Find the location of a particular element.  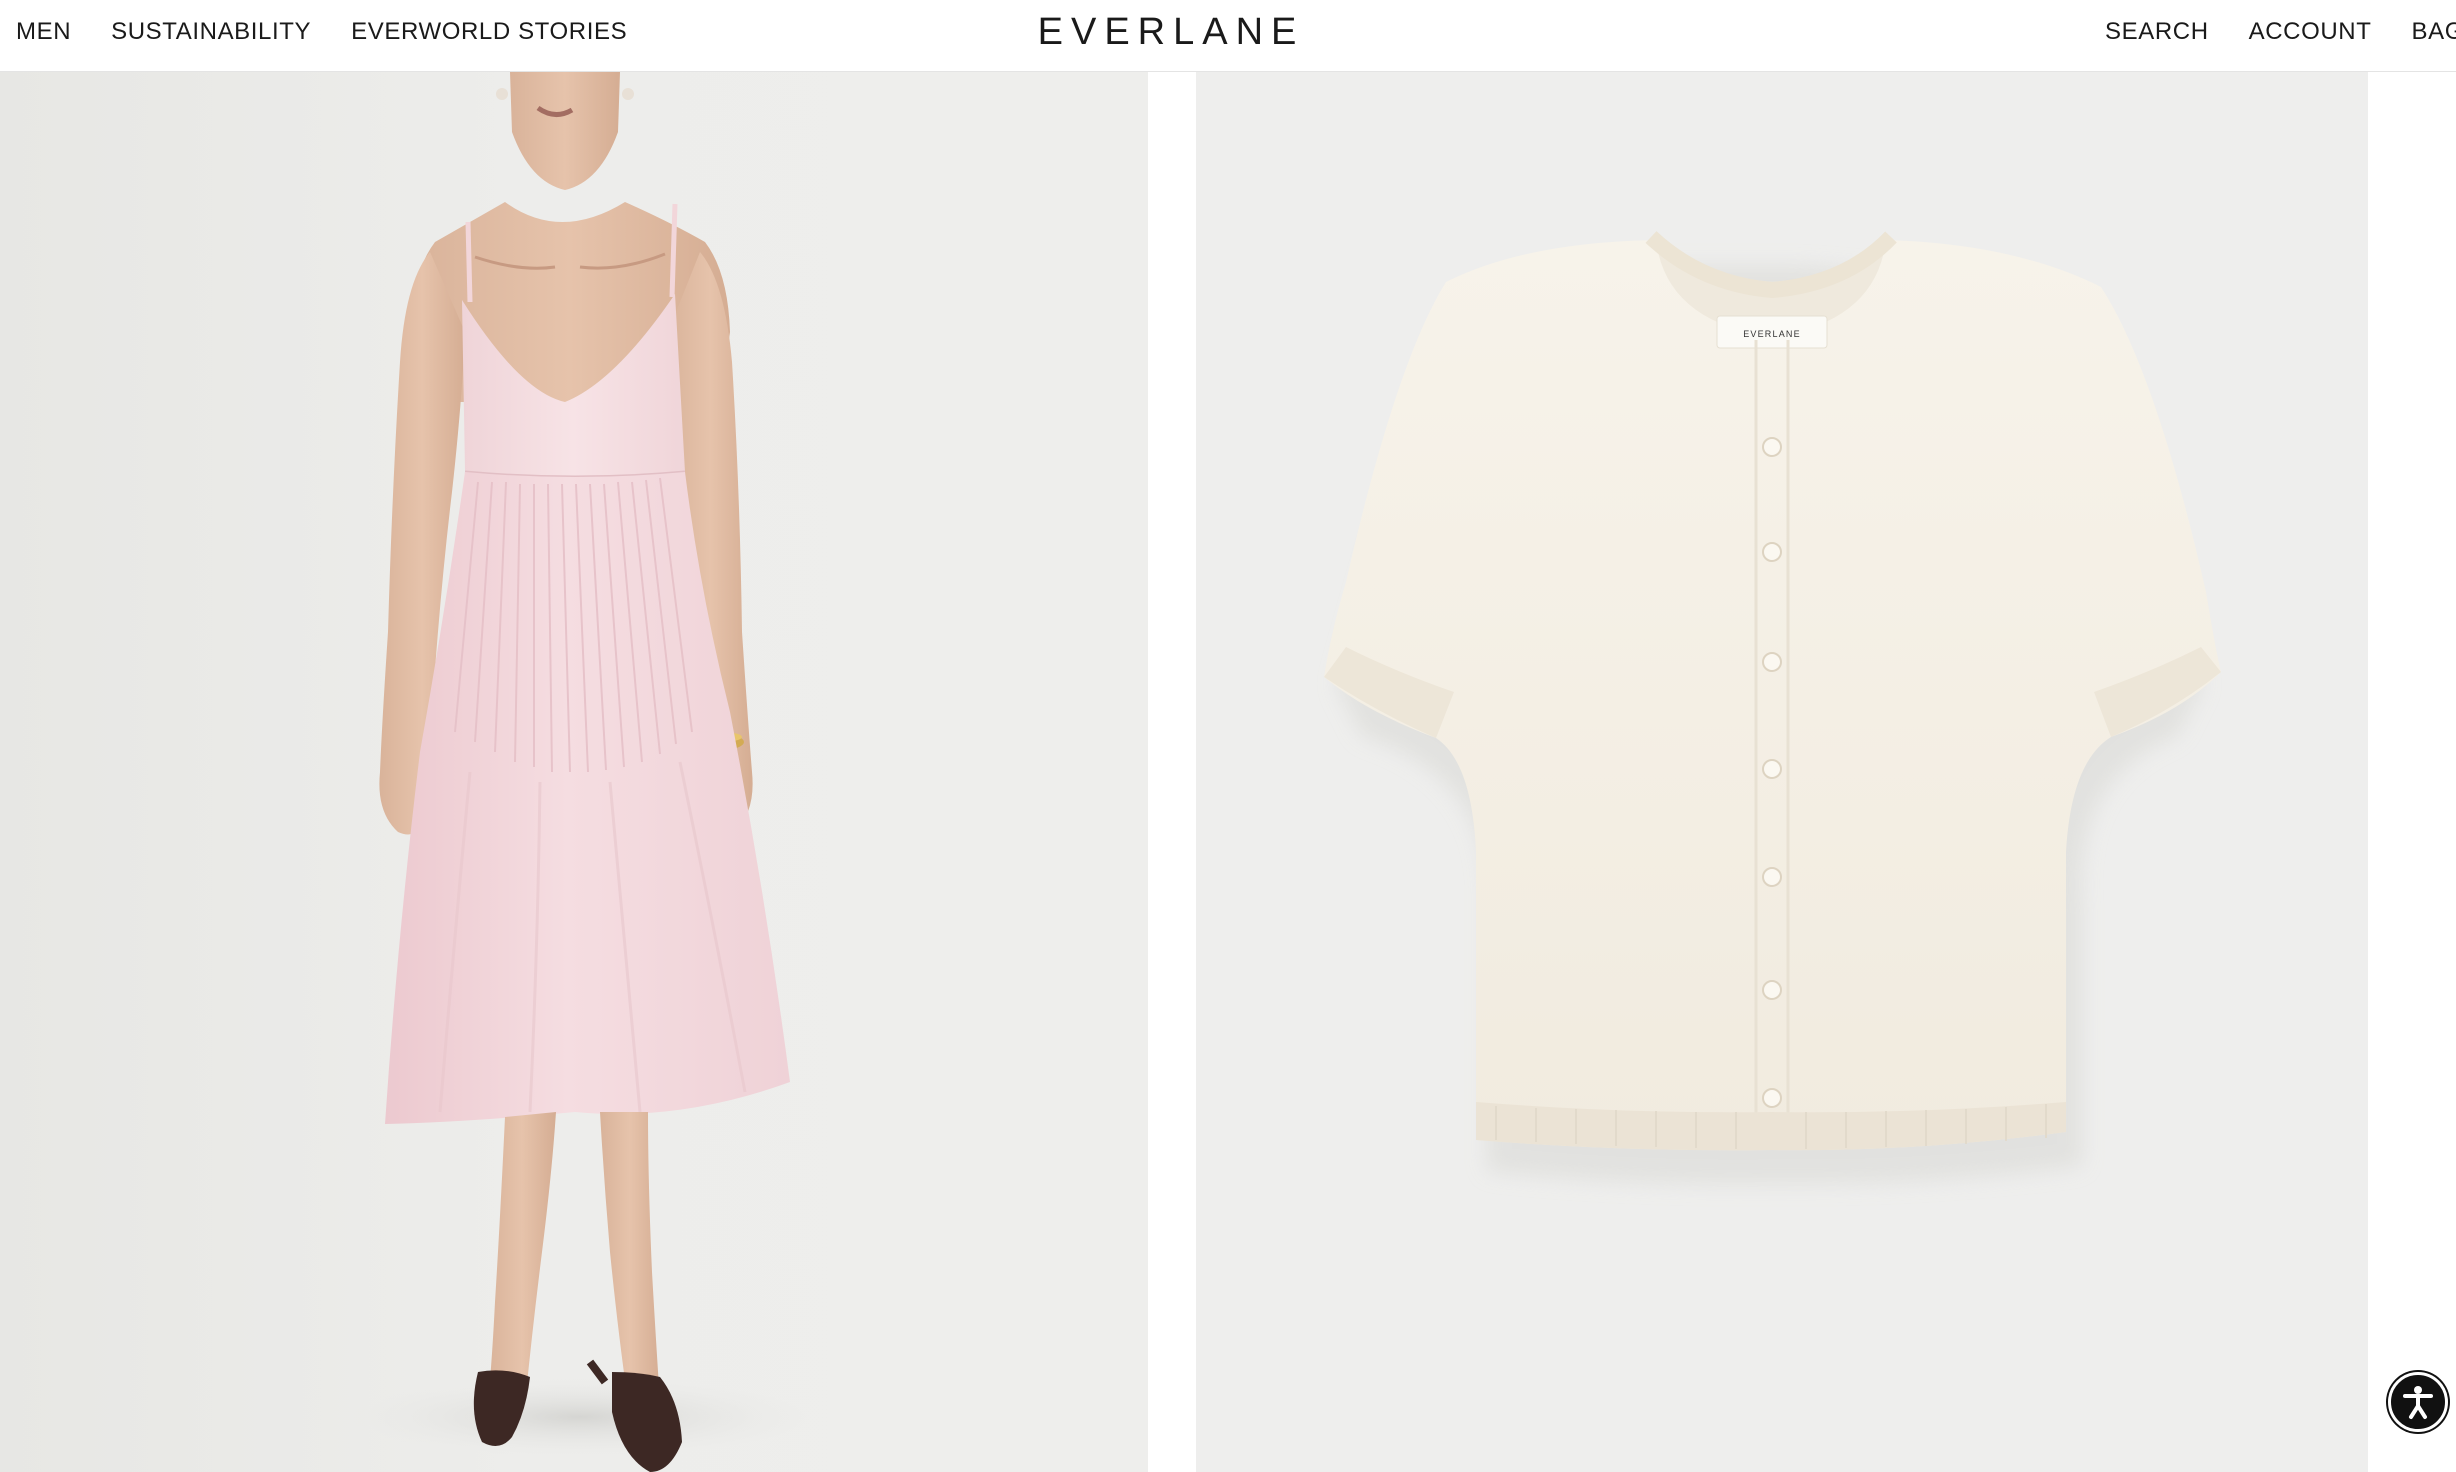

nav-bag: BAG is located at coordinates (2434, 32).